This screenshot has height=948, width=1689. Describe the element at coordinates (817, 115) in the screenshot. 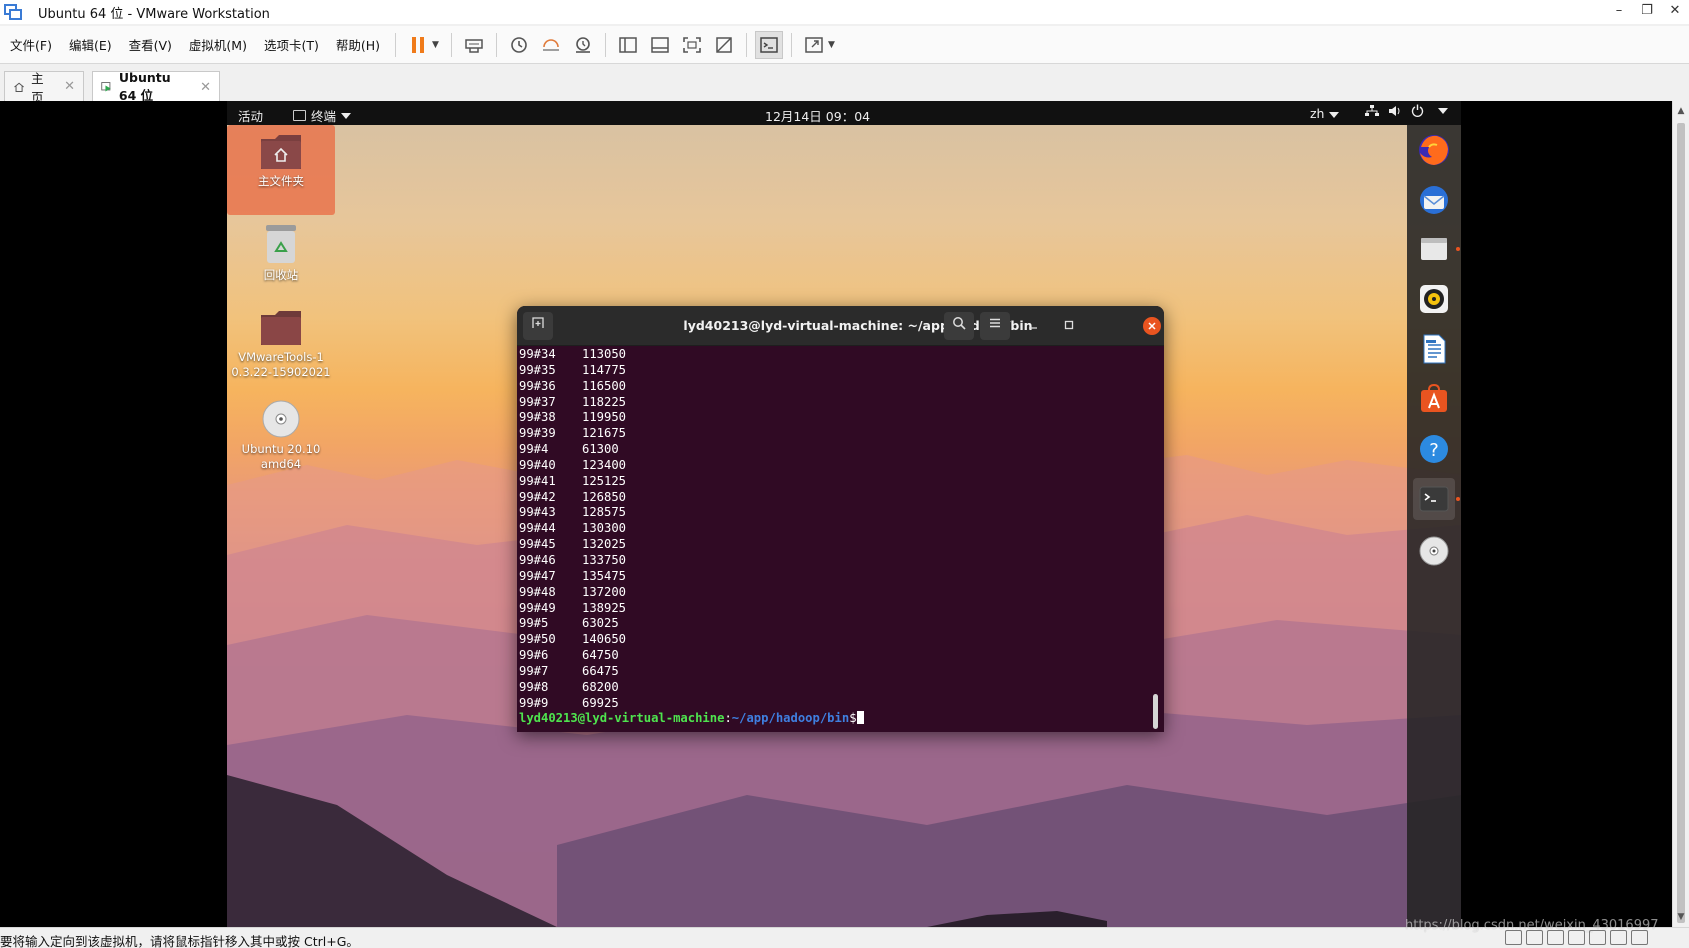

I see `clock: 12月14日 09：04` at that location.